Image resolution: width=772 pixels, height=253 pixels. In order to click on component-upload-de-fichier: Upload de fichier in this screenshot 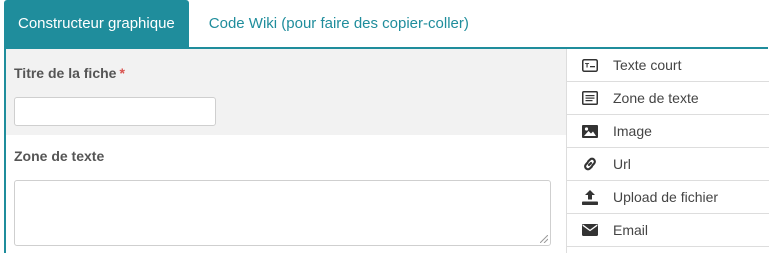, I will do `click(668, 197)`.